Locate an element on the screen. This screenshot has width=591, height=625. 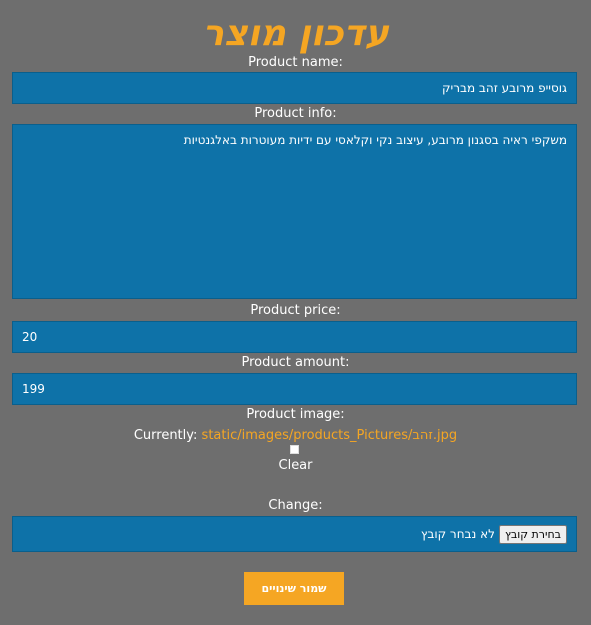
product-name-input: גוסייפ מרובע זהב מבריק is located at coordinates (294, 88).